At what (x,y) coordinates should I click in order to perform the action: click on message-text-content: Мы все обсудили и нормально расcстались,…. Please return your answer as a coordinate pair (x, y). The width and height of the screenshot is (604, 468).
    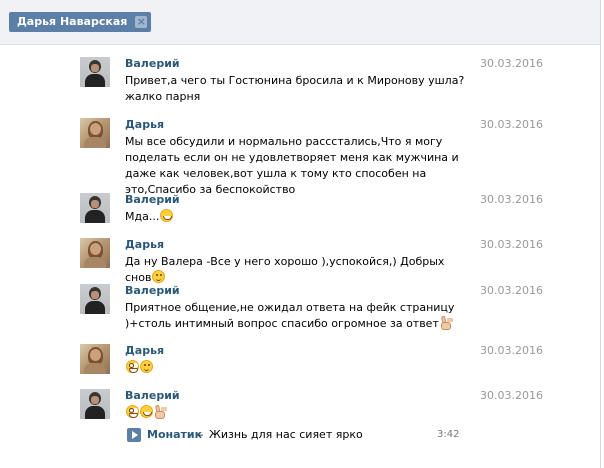
    Looking at the image, I should click on (292, 165).